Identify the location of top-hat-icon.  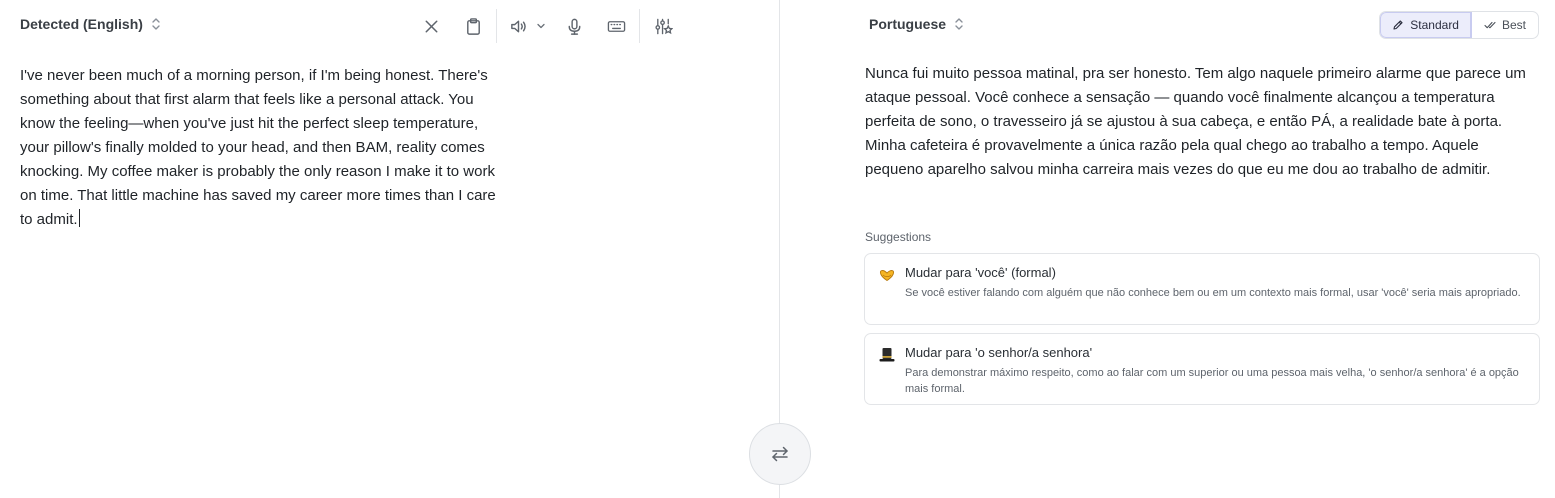
(887, 355).